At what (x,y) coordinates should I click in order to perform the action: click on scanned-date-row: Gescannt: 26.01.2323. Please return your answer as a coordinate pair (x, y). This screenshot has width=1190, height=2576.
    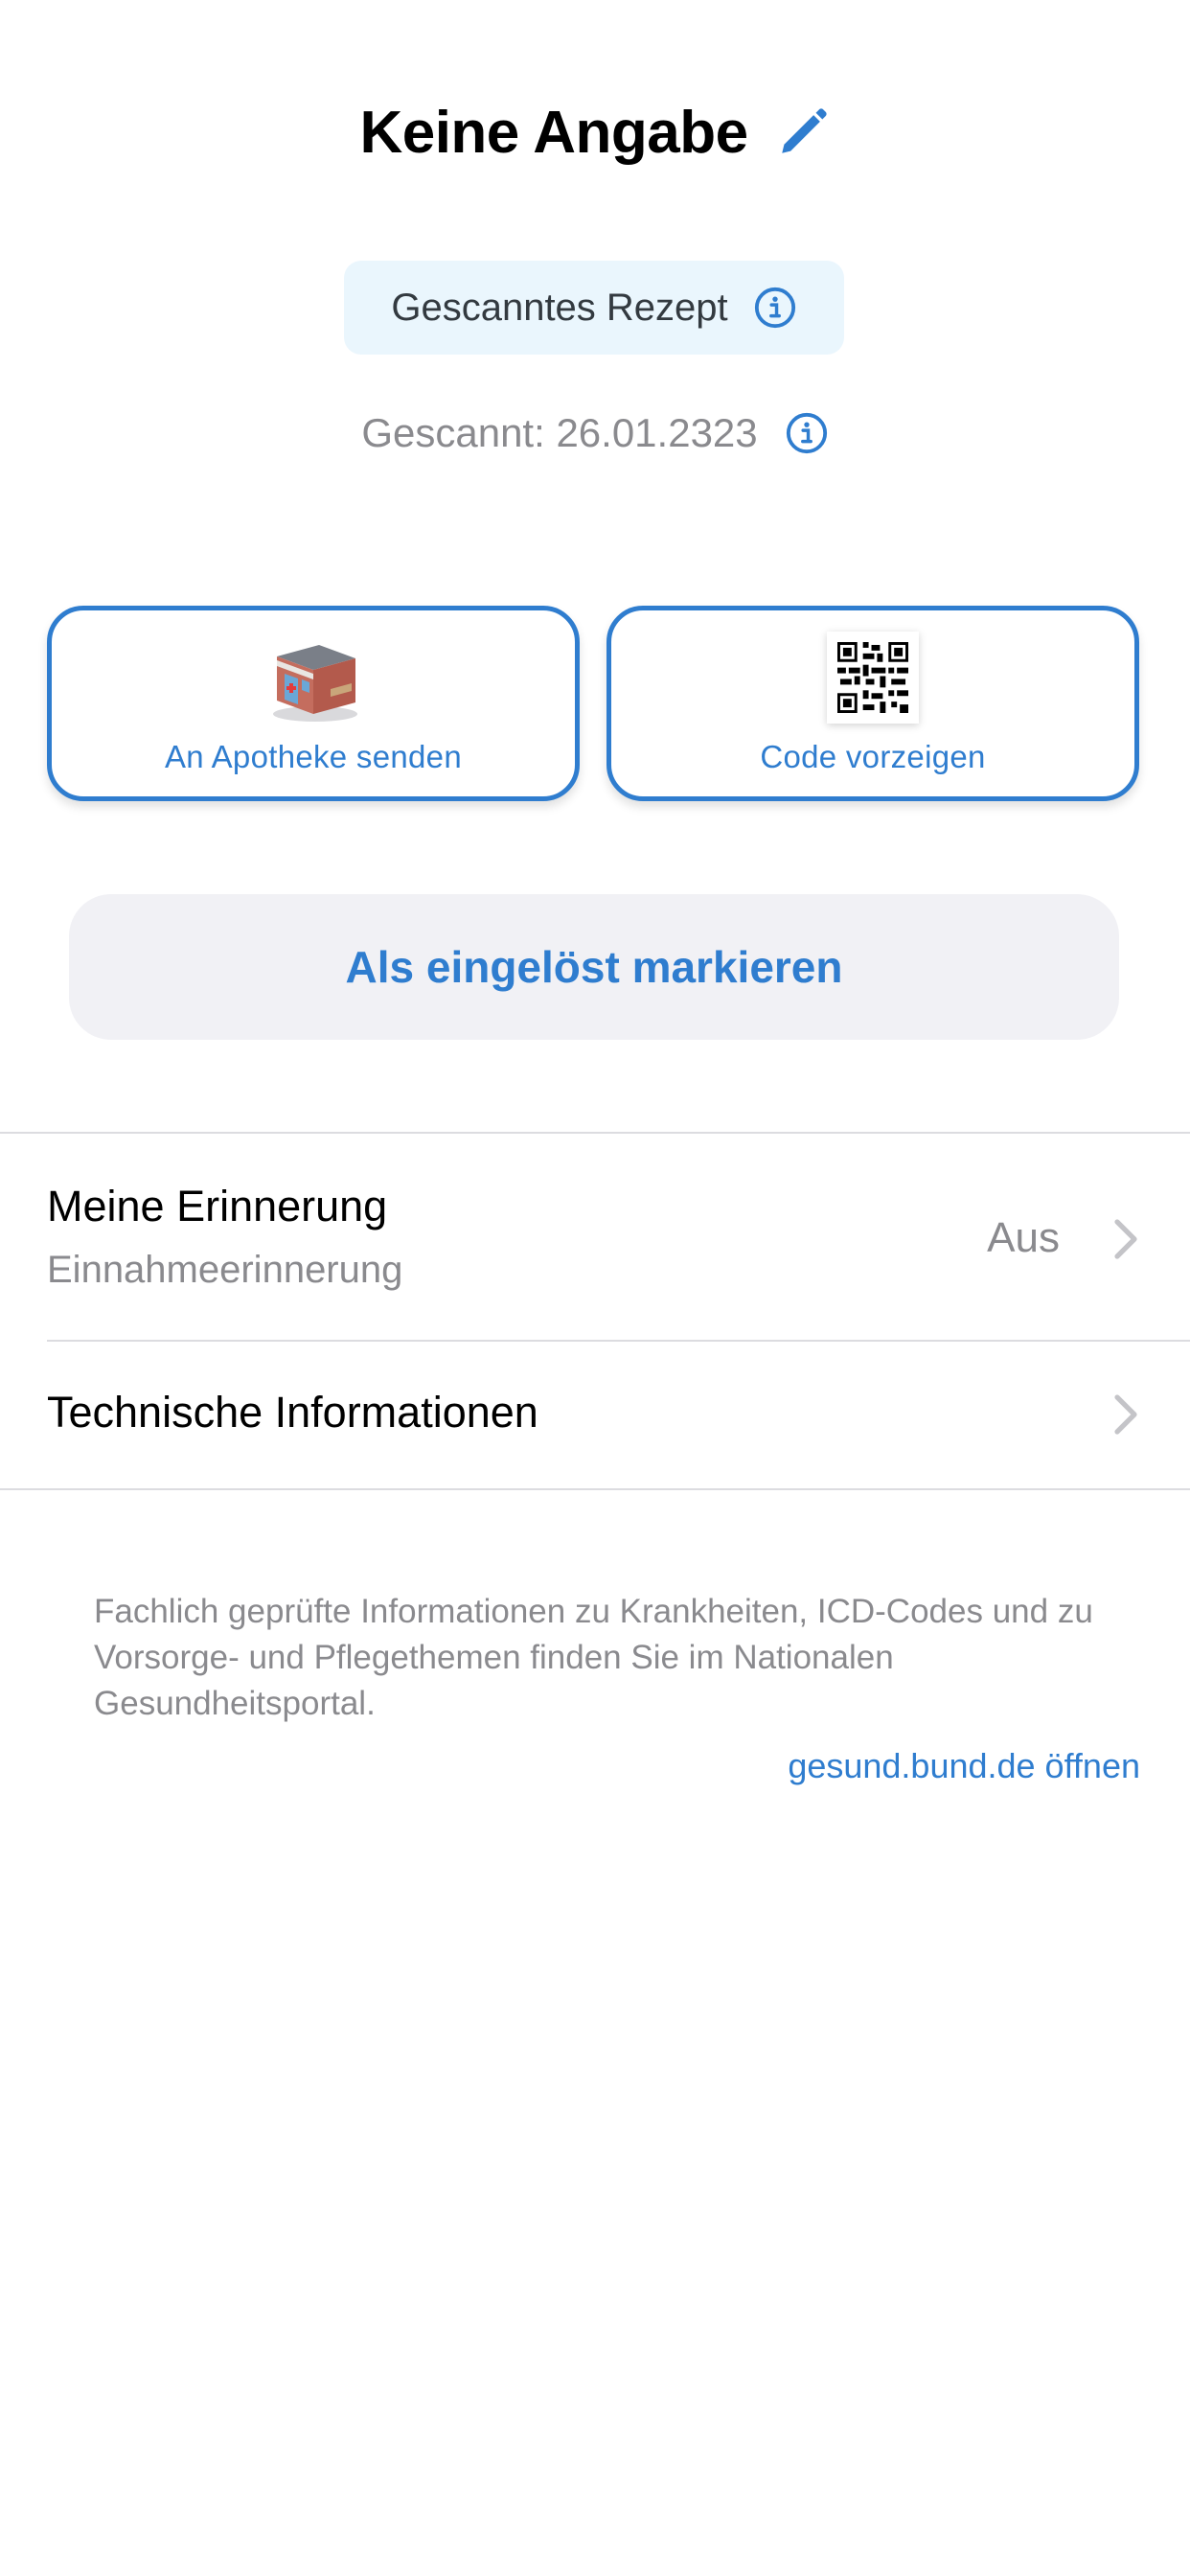
    Looking at the image, I should click on (595, 433).